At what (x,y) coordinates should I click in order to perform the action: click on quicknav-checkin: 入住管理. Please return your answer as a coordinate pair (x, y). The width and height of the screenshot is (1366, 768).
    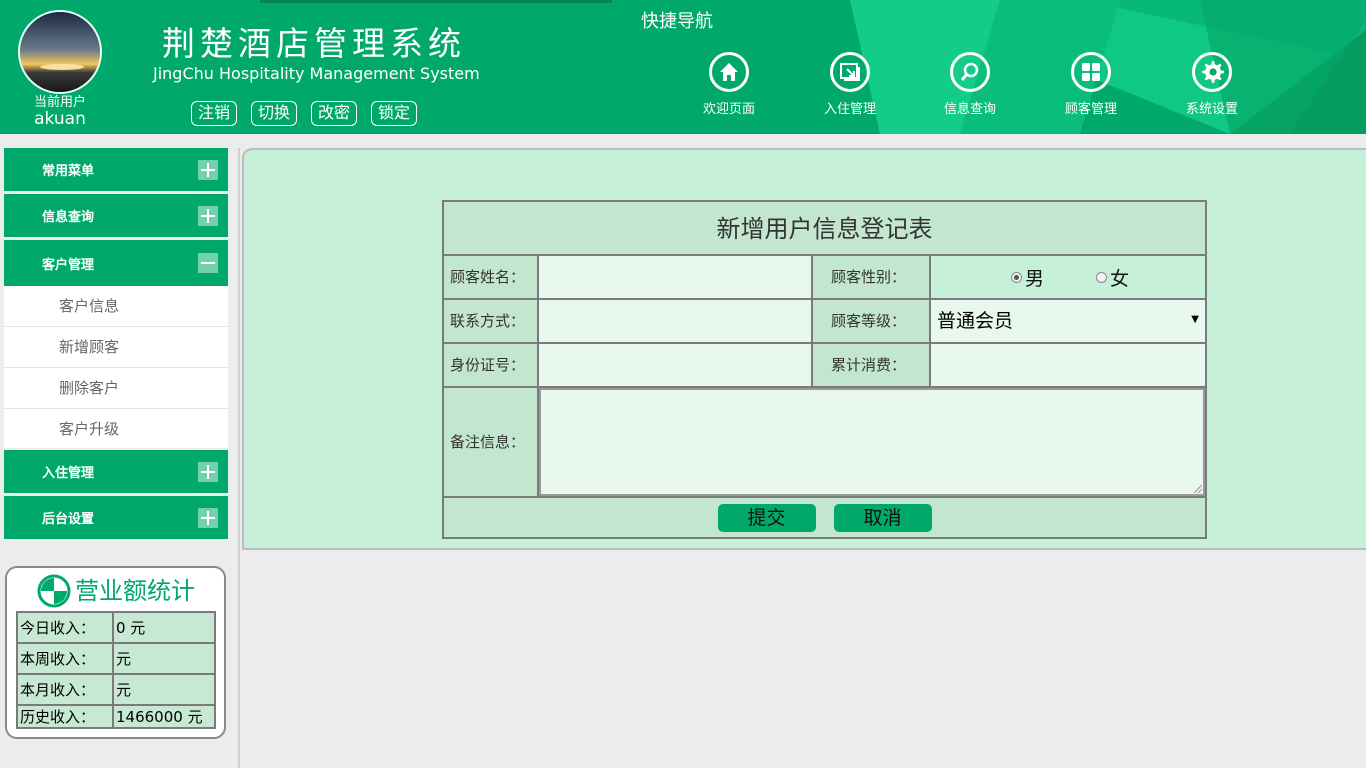
    Looking at the image, I should click on (850, 85).